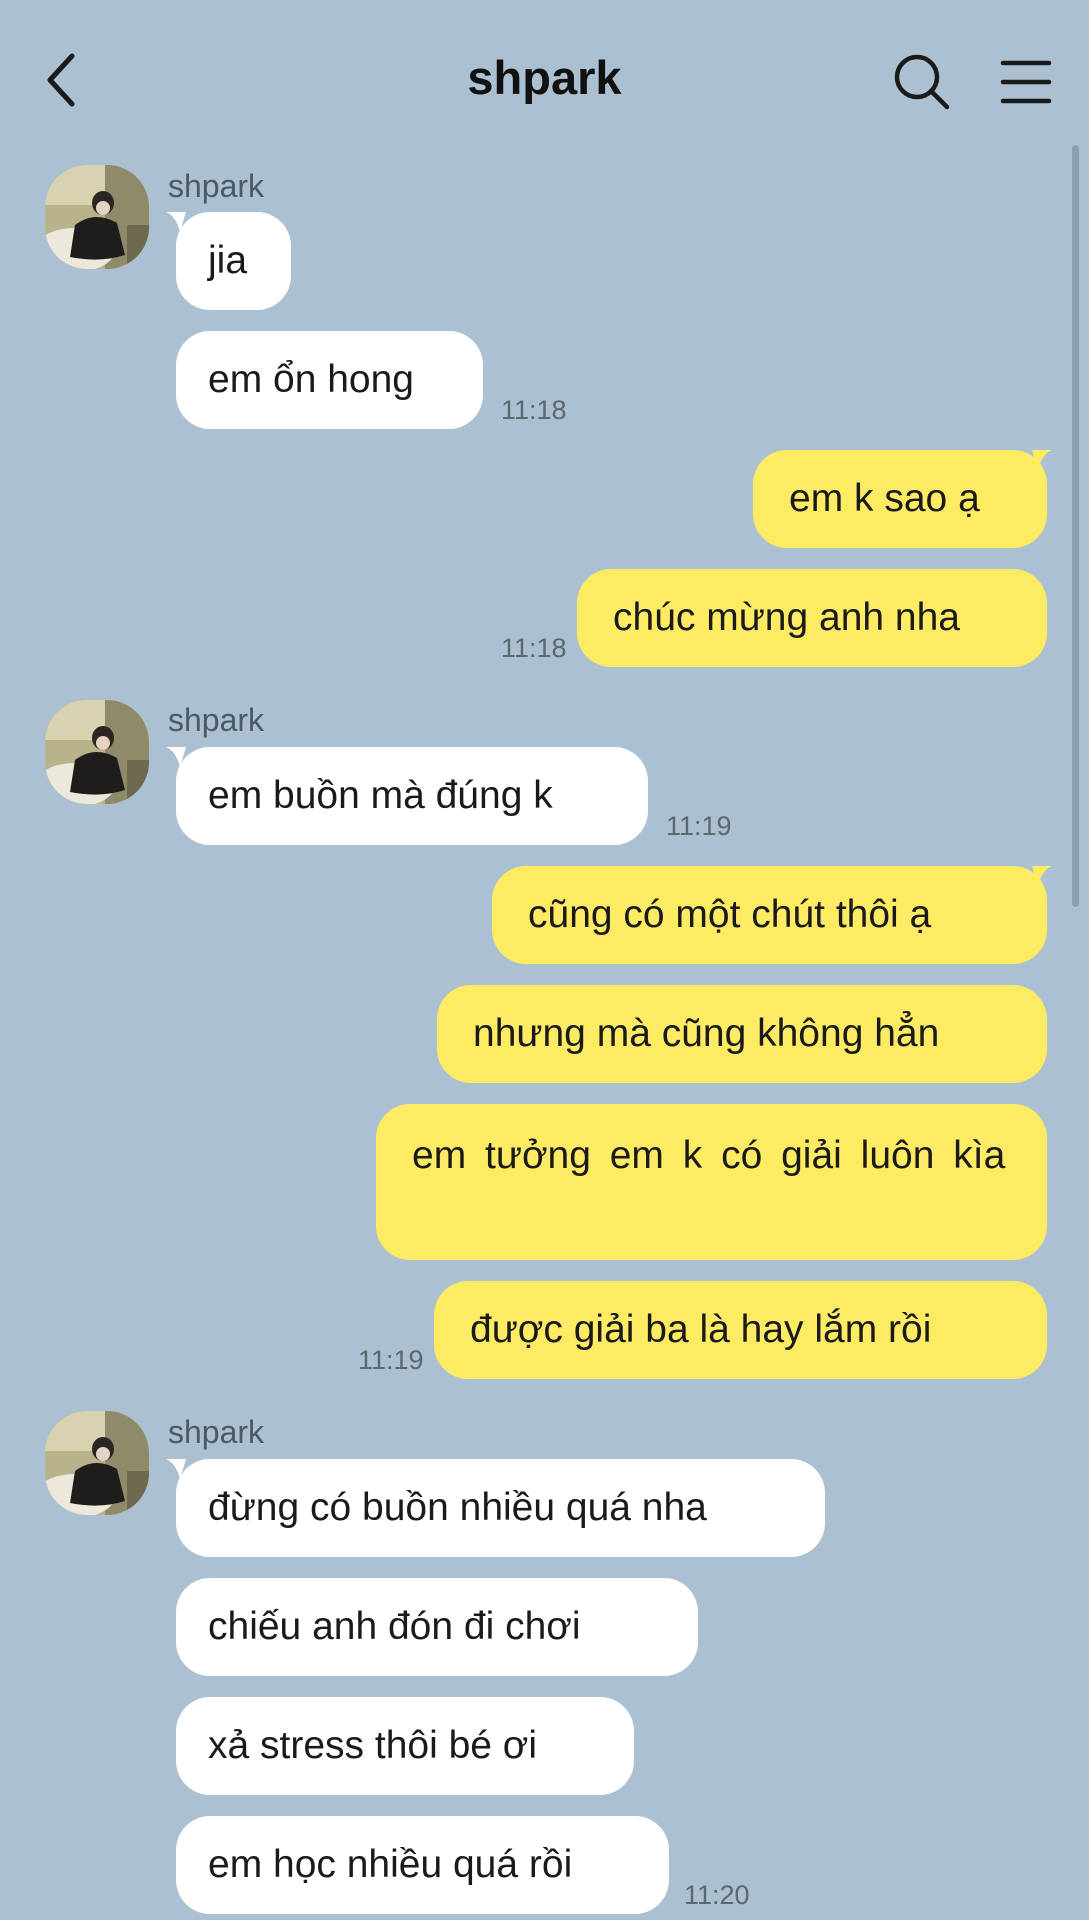 The image size is (1089, 1920). Describe the element at coordinates (717, 1895) in the screenshot. I see `timestamp: 11:20` at that location.